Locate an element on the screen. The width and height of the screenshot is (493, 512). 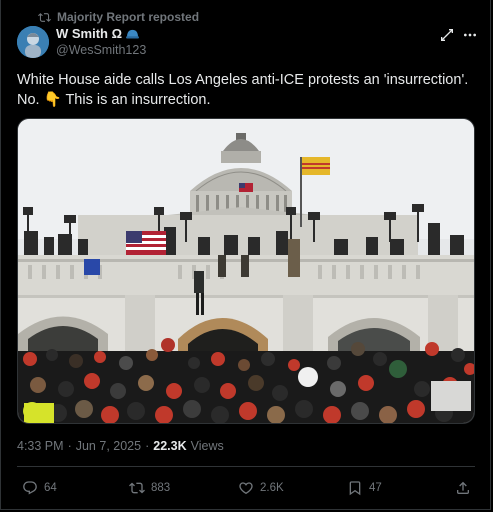
repost-indicator: Majority Report reposted is located at coordinates (118, 17).